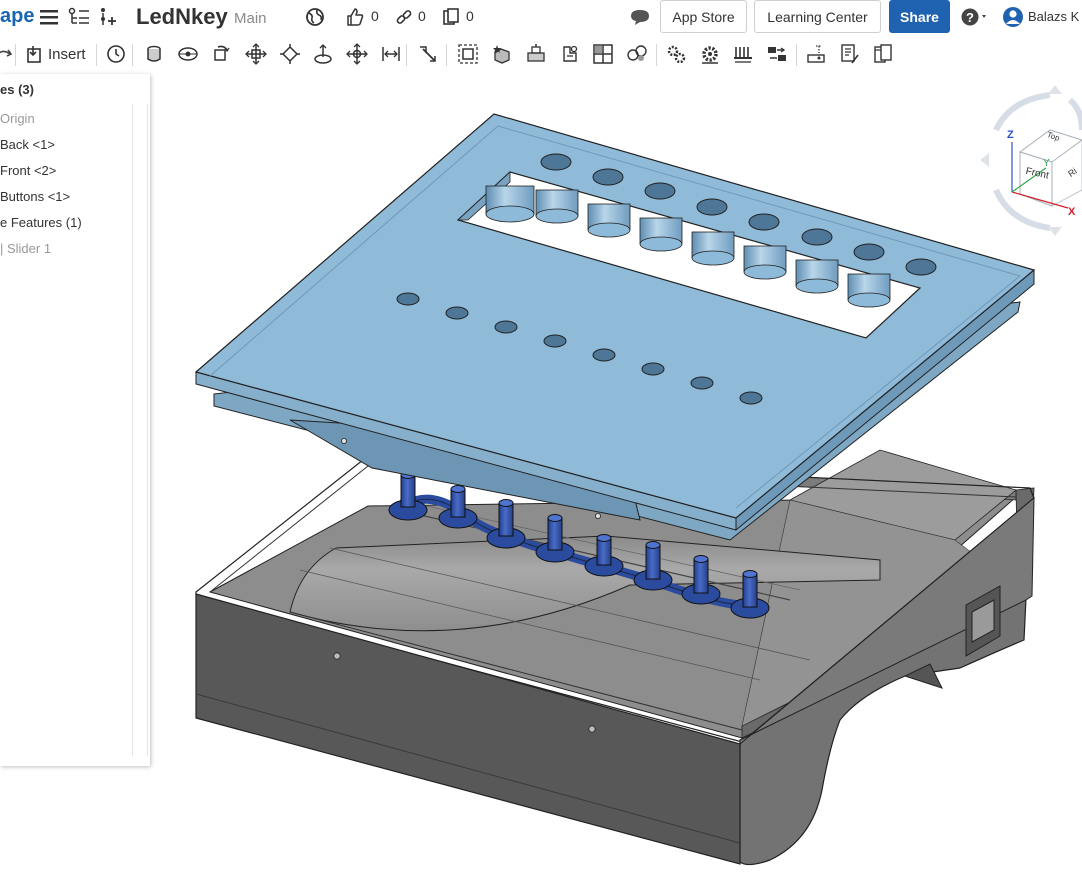 Image resolution: width=1082 pixels, height=893 pixels. What do you see at coordinates (502, 54) in the screenshot?
I see `replicate-icon` at bounding box center [502, 54].